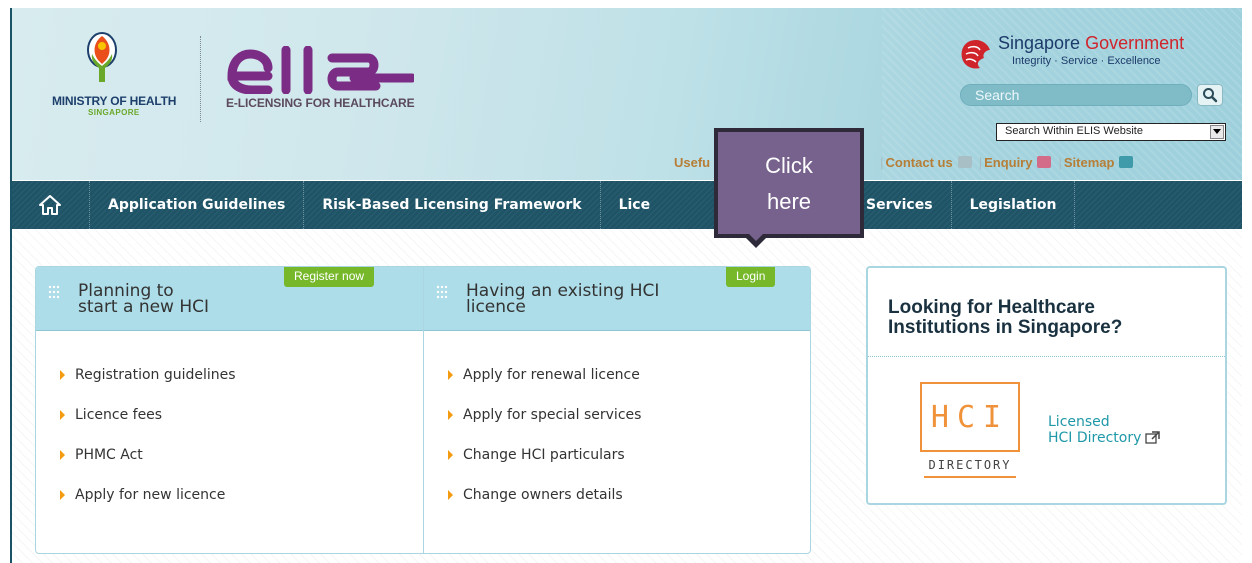  I want to click on lion-head-icon, so click(976, 55).